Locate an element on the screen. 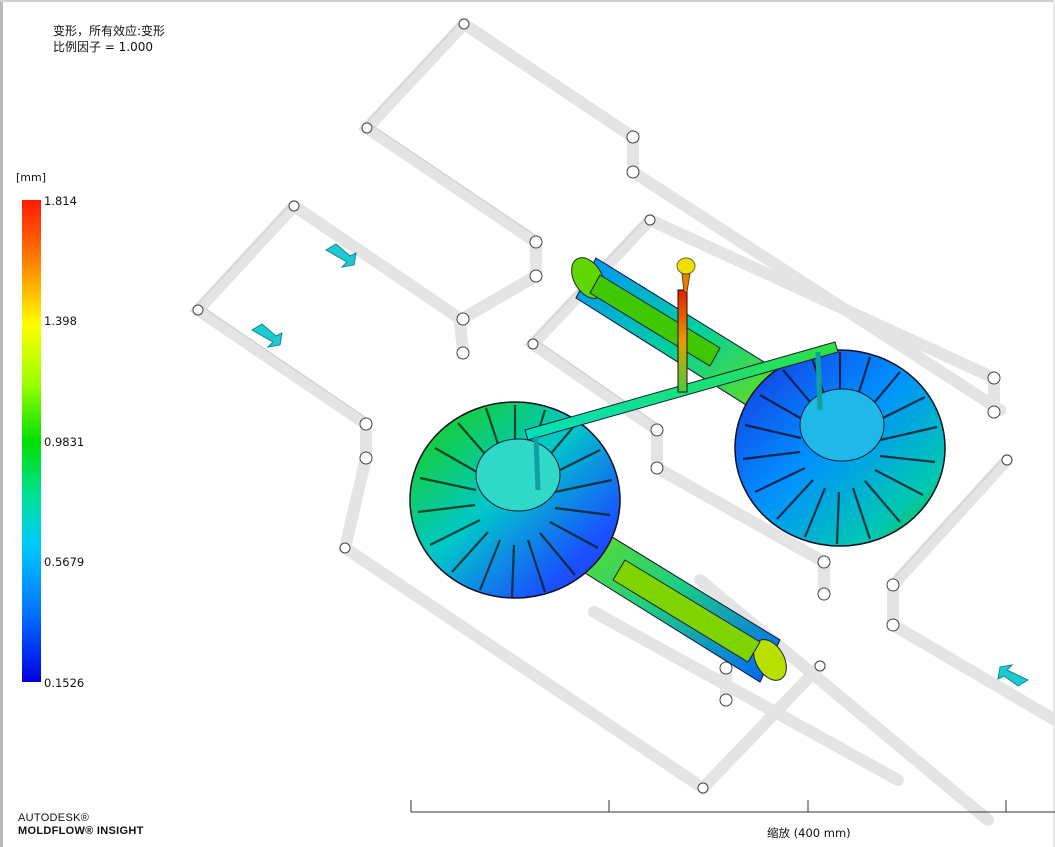 This screenshot has height=847, width=1055. color-legend-bar is located at coordinates (31, 441).